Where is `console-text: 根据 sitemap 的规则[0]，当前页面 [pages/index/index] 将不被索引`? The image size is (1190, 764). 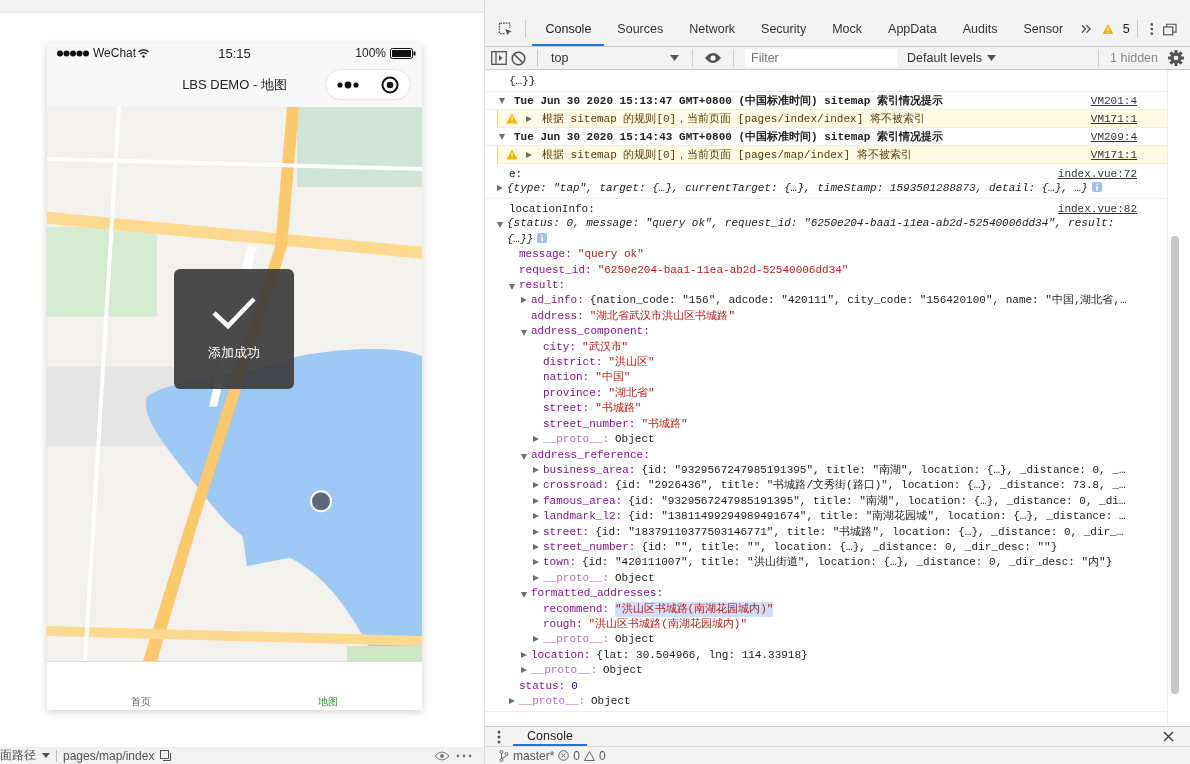 console-text: 根据 sitemap 的规则[0]，当前页面 [pages/index/index] 将不被索引 is located at coordinates (733, 118).